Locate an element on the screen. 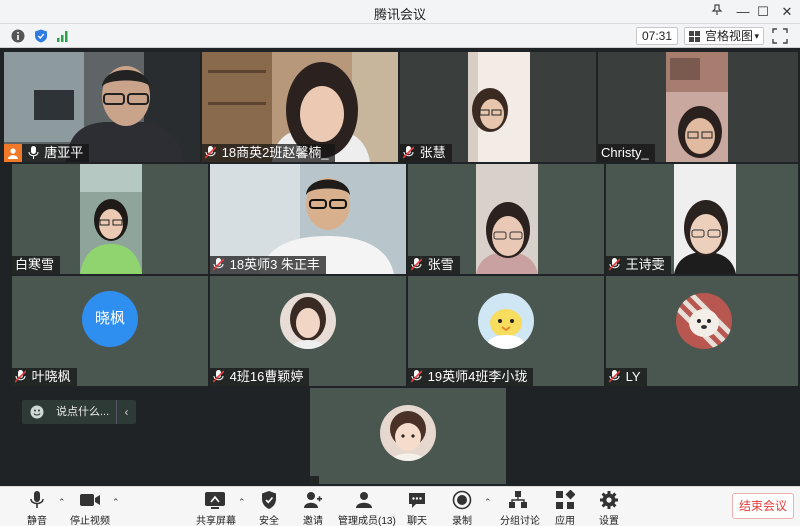 Image resolution: width=800 pixels, height=526 pixels. chat-bubble-icon is located at coordinates (417, 500).